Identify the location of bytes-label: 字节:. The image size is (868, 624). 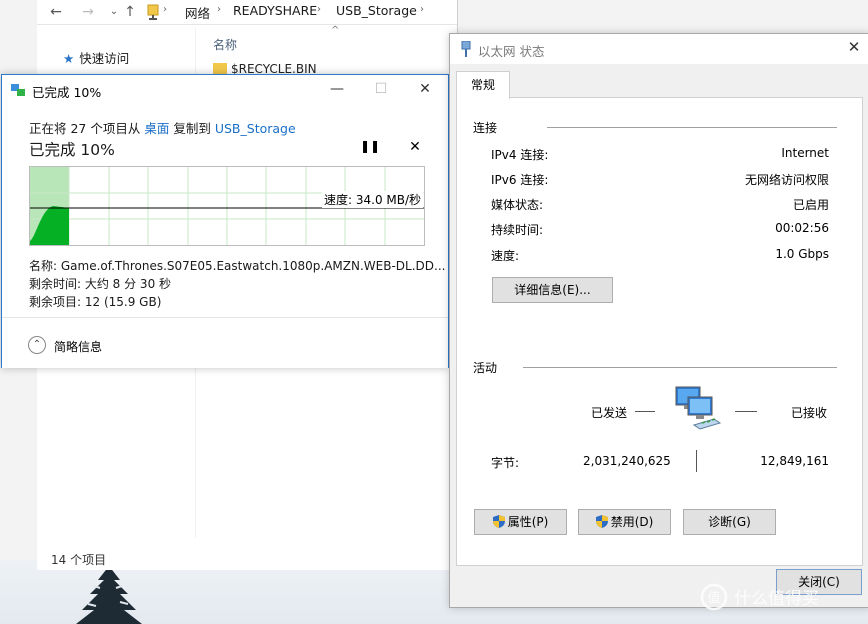
(505, 463).